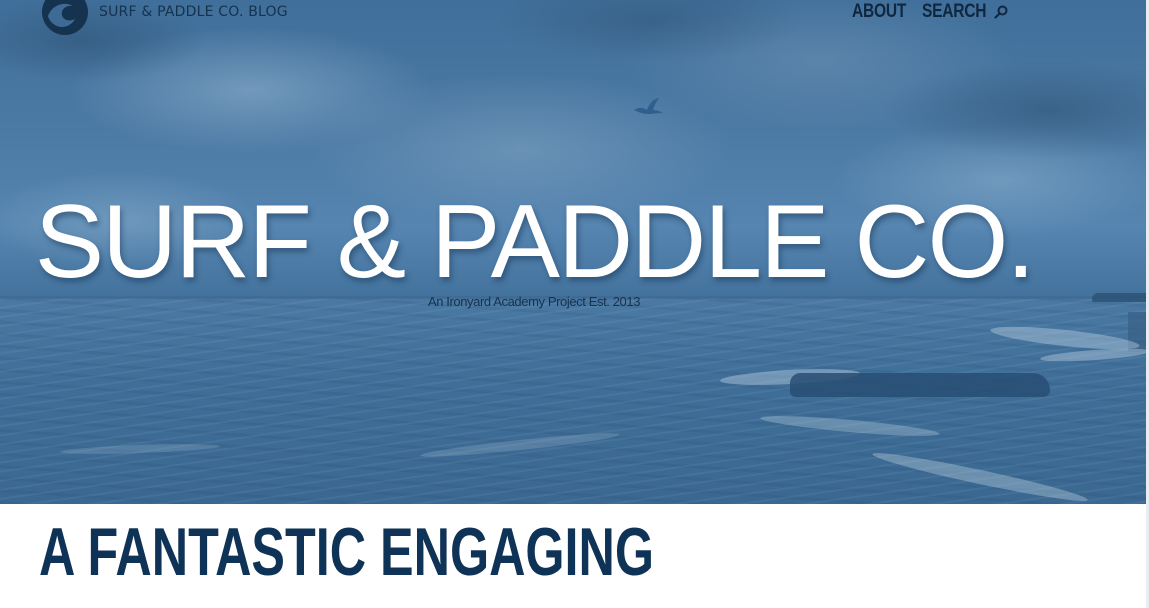 Image resolution: width=1149 pixels, height=608 pixels. What do you see at coordinates (648, 106) in the screenshot?
I see `seagull-icon` at bounding box center [648, 106].